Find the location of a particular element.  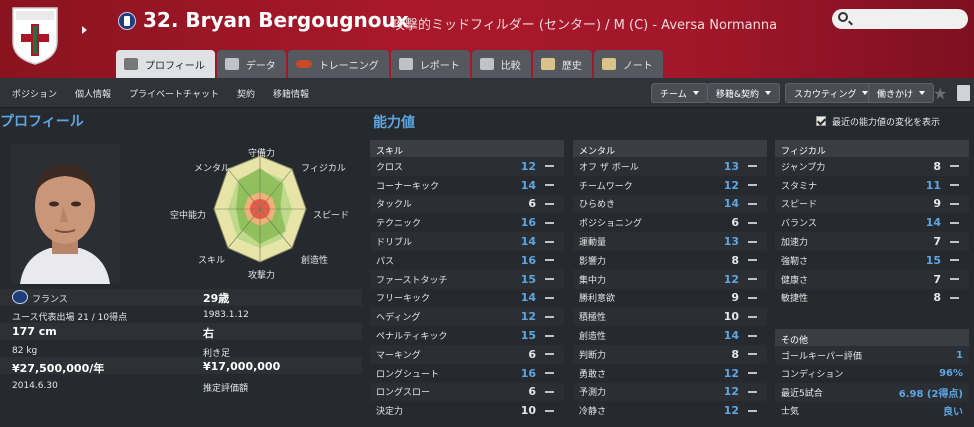

tab-training: トレーニング is located at coordinates (338, 64).